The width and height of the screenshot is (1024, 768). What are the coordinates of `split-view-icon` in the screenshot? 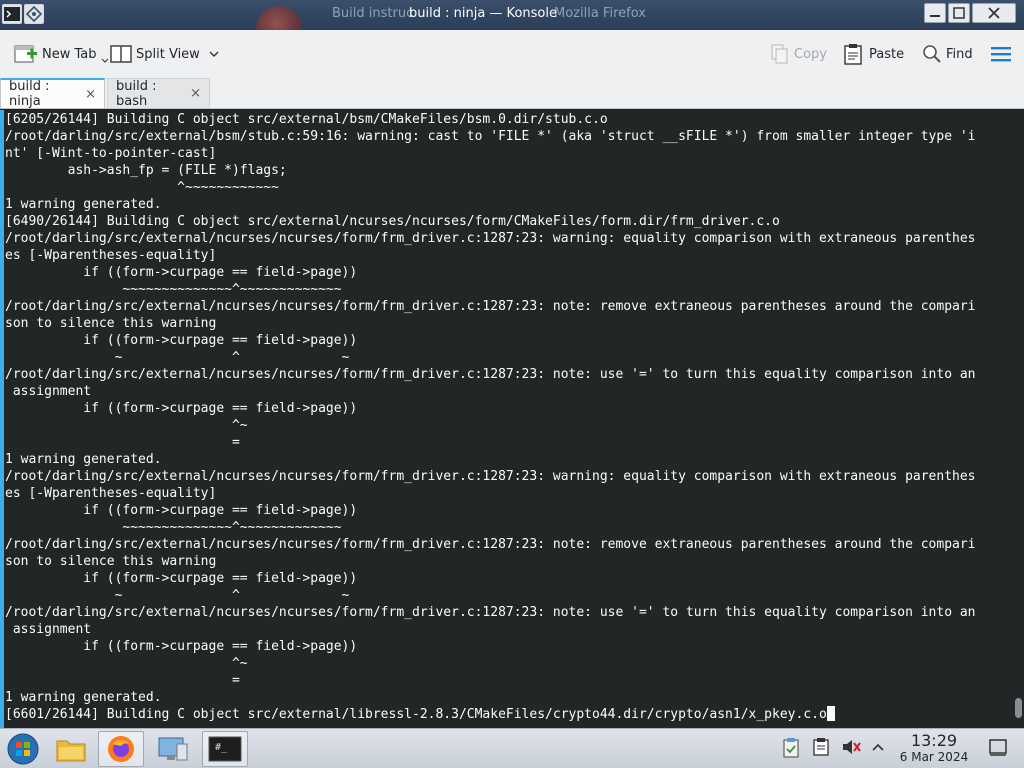 It's located at (121, 54).